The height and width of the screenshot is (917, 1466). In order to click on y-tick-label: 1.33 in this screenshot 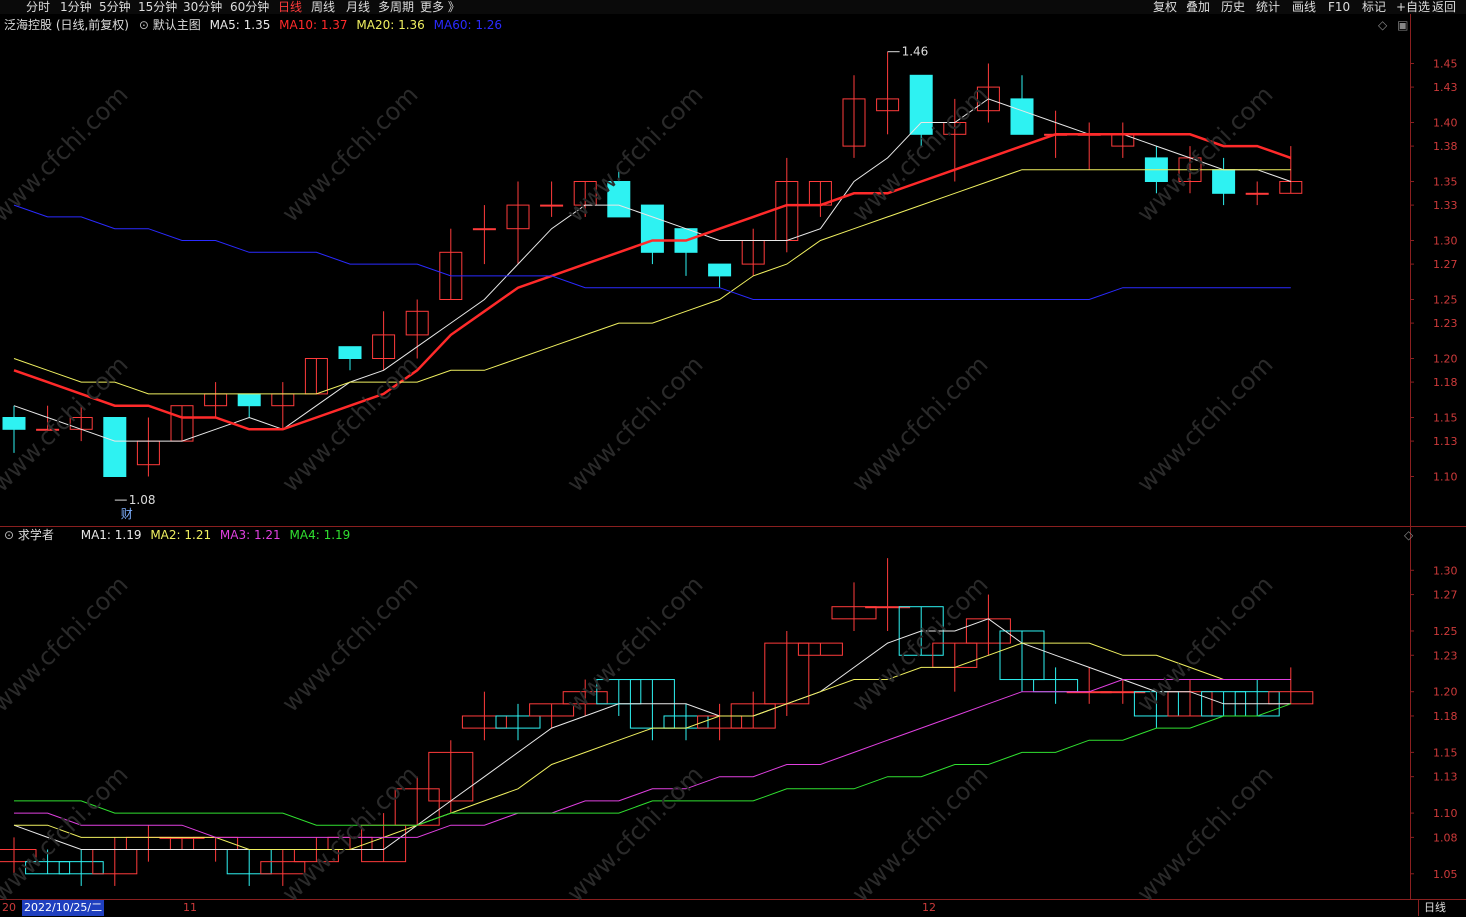, I will do `click(1445, 205)`.